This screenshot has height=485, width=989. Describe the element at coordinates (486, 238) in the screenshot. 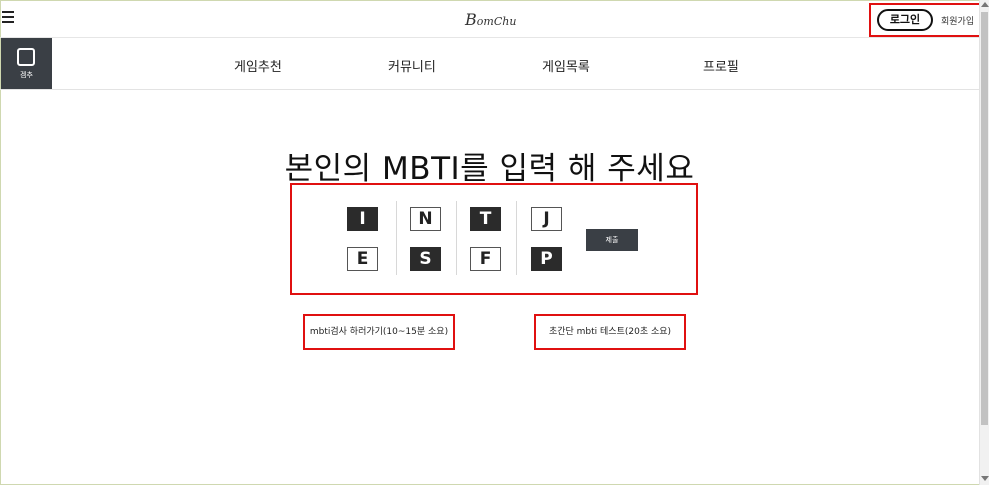

I see `mbti-column-tf: T F` at that location.